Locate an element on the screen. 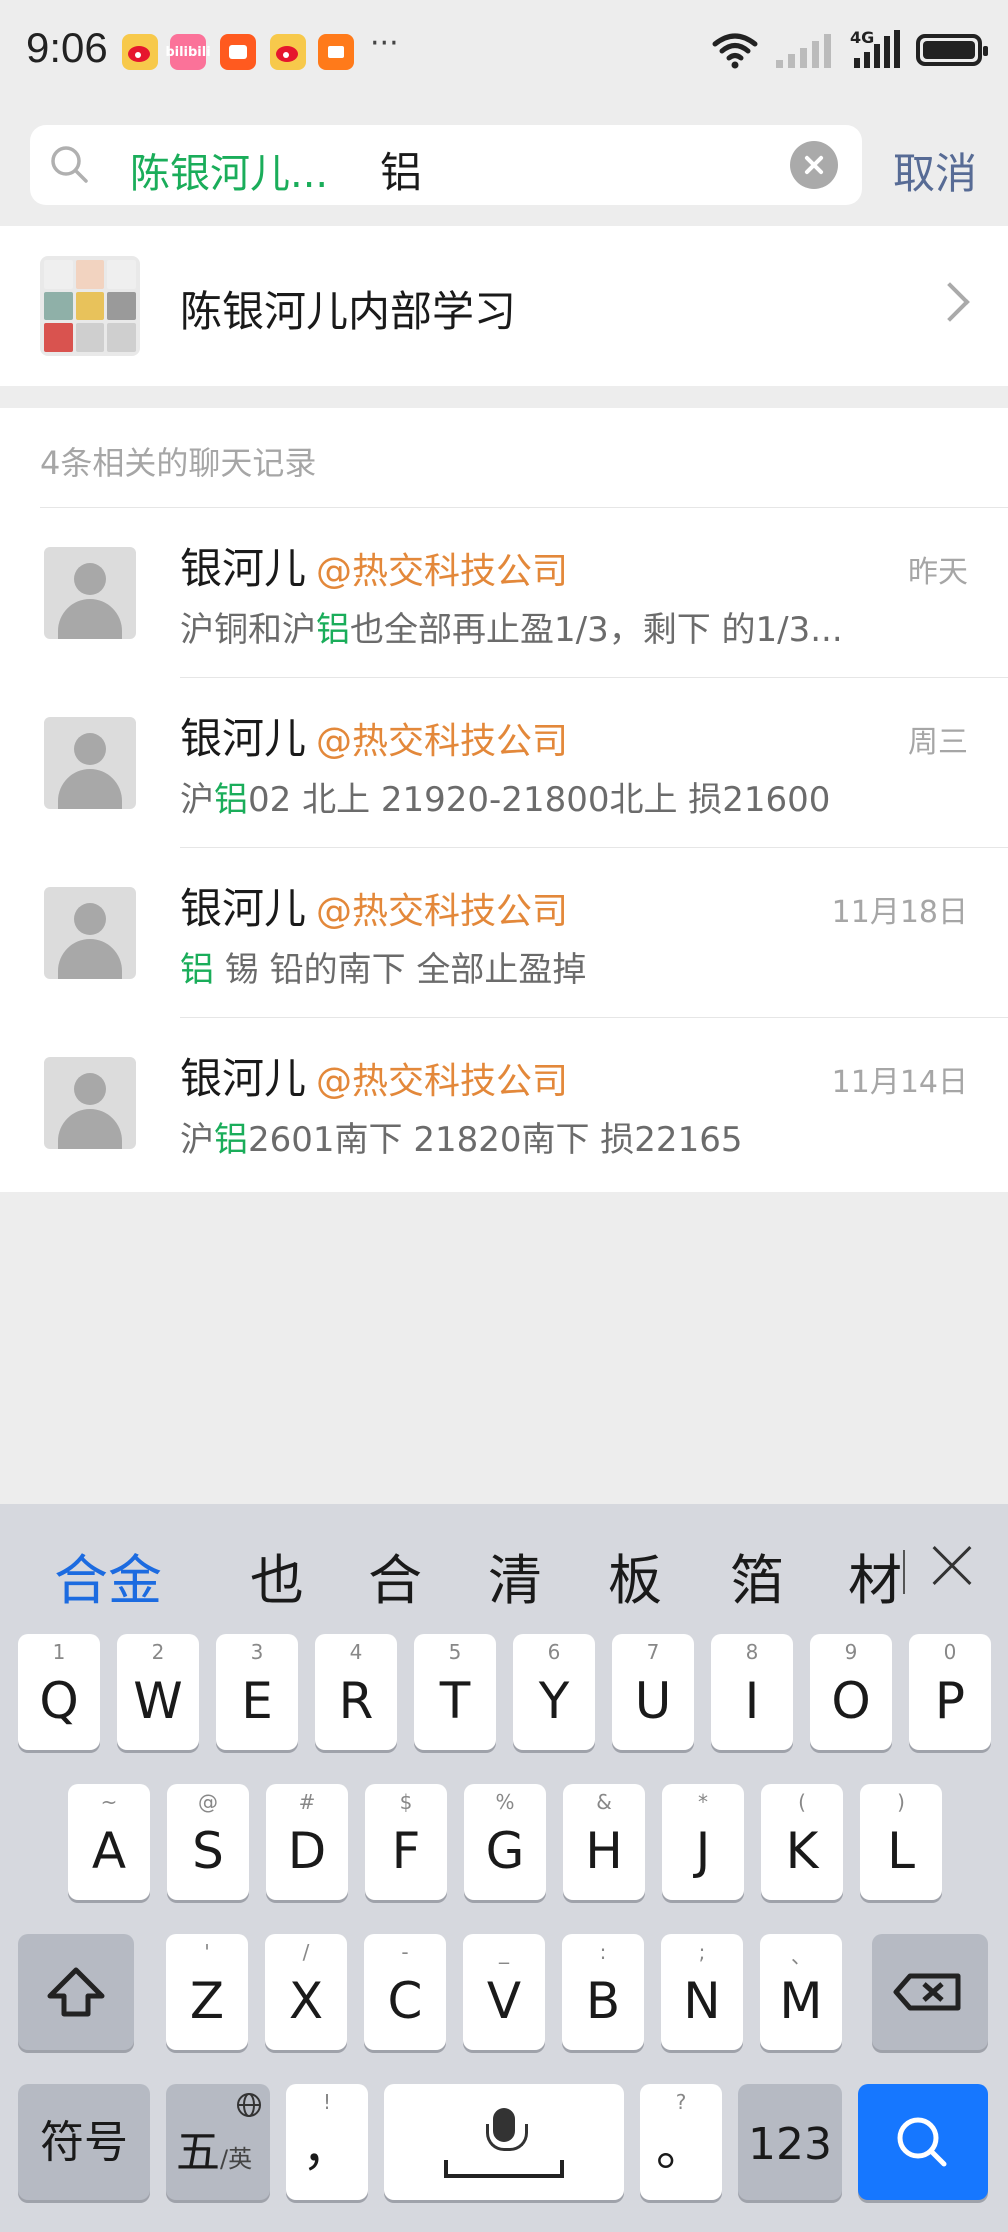 The height and width of the screenshot is (2232, 1008). backspace-icon is located at coordinates (927, 1992).